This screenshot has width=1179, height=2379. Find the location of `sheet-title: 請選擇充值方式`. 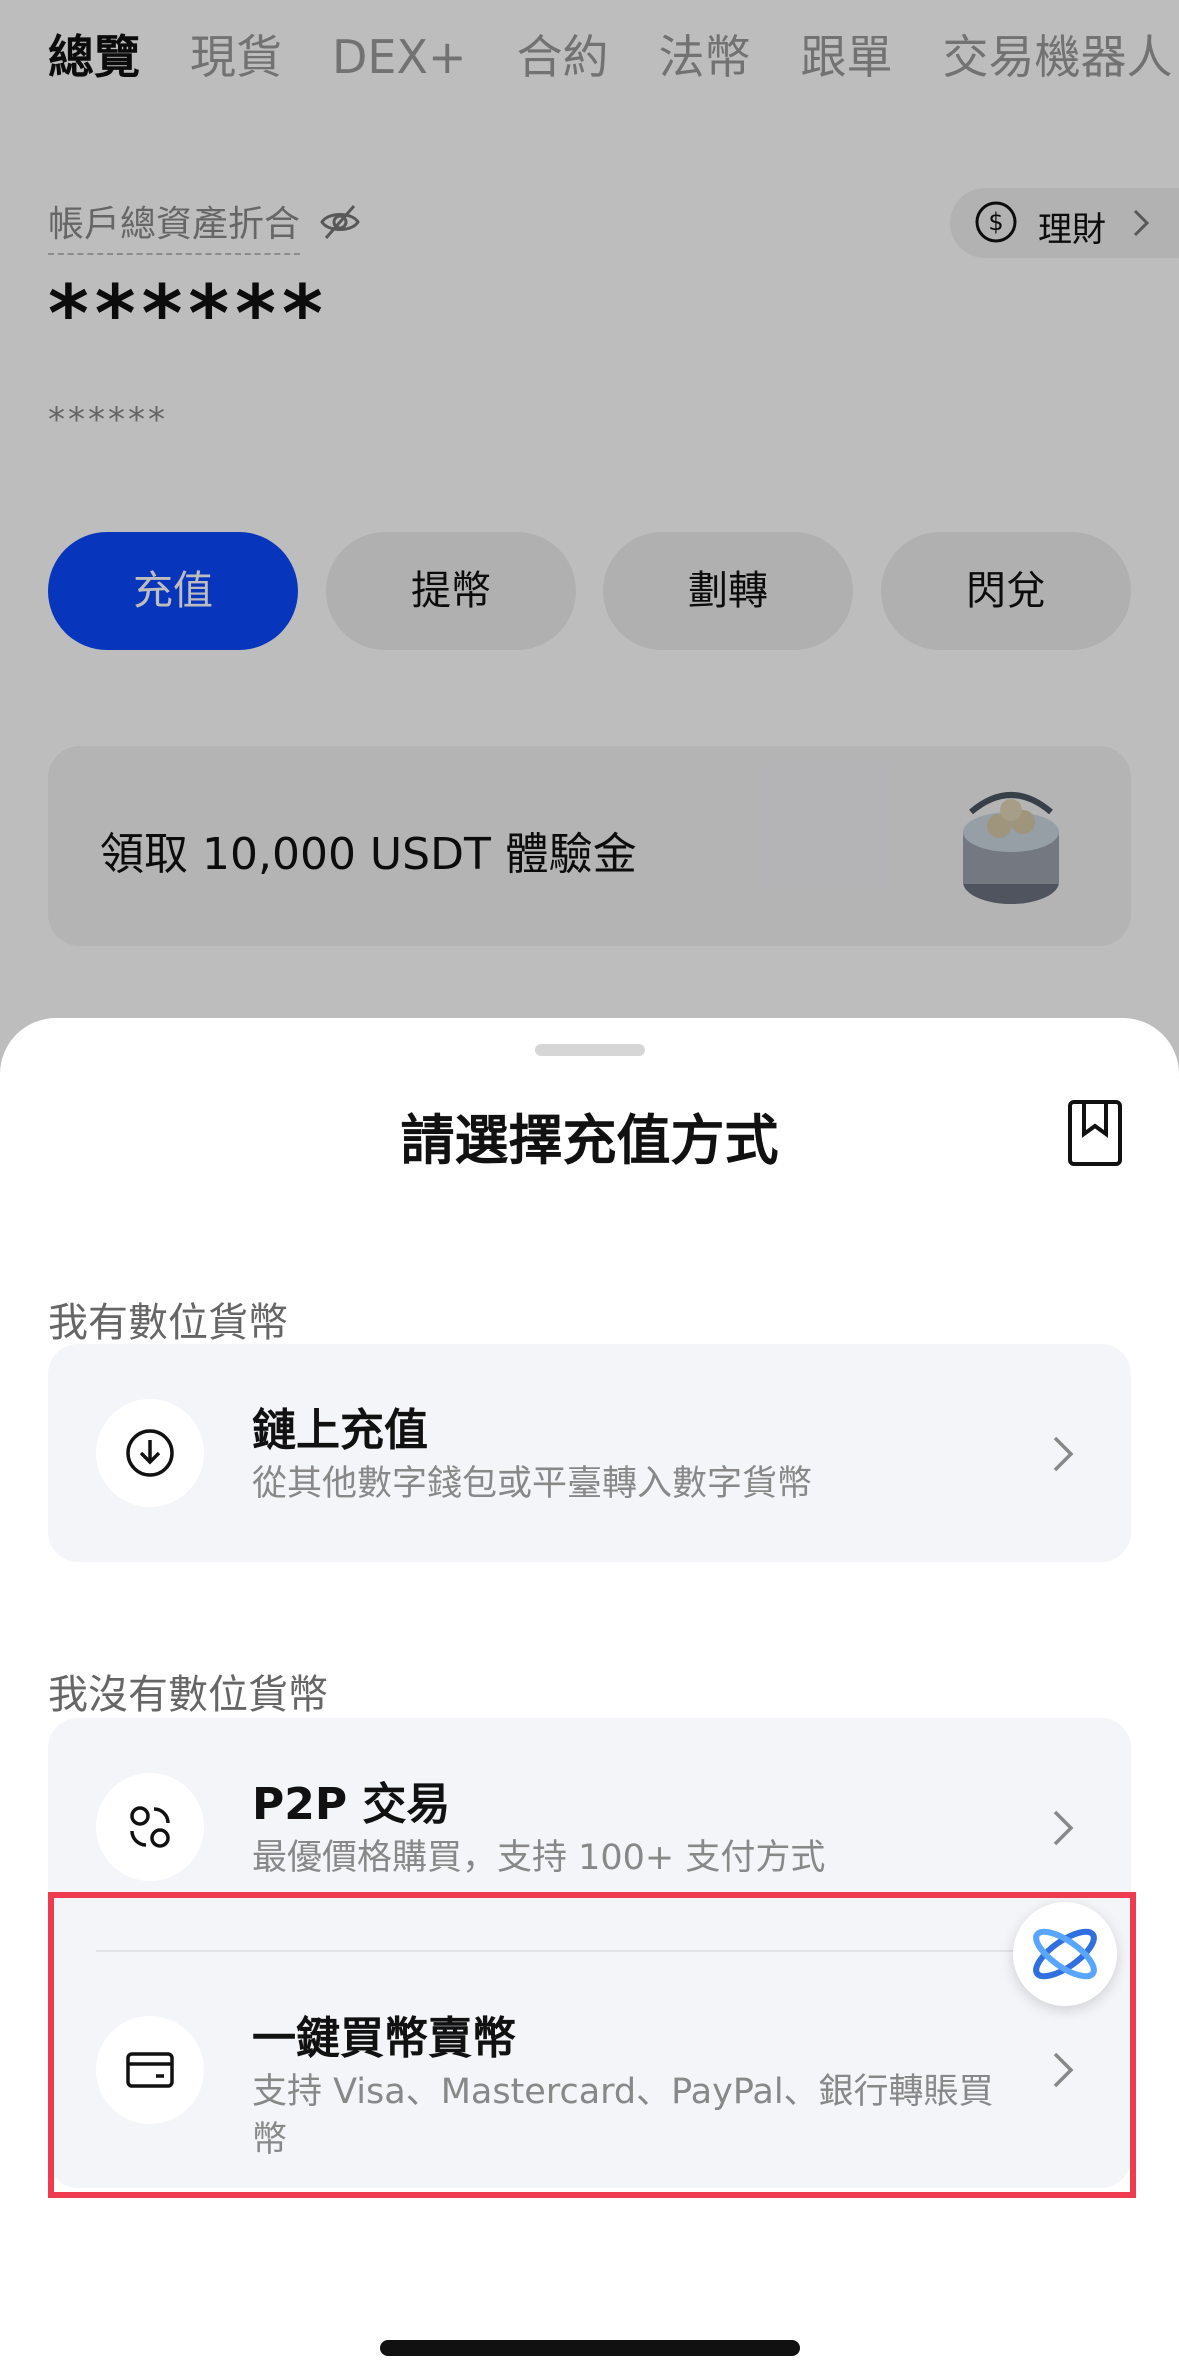

sheet-title: 請選擇充值方式 is located at coordinates (589, 1140).